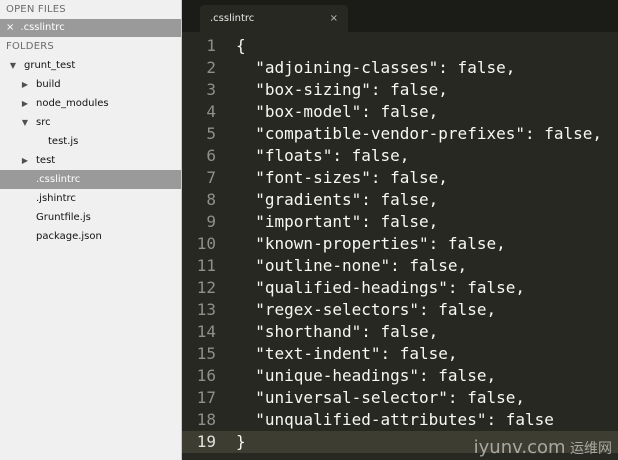 This screenshot has height=460, width=618. Describe the element at coordinates (211, 89) in the screenshot. I see `line-number: 3` at that location.